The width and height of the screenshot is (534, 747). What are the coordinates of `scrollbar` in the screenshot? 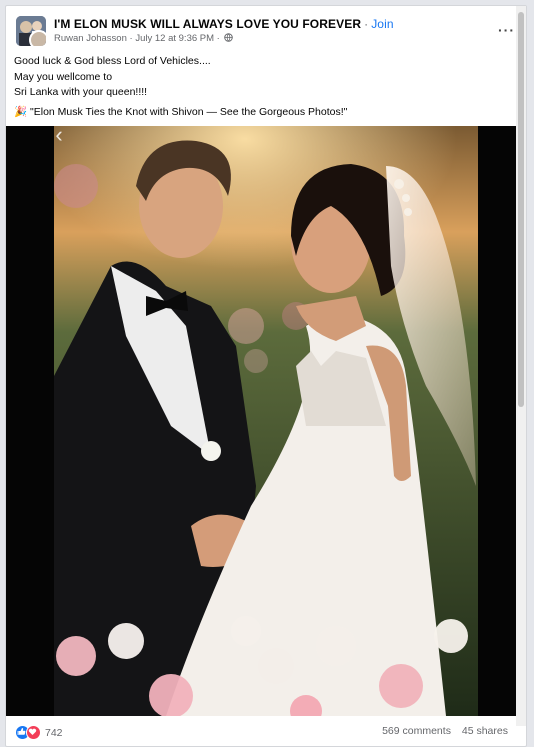 It's located at (521, 366).